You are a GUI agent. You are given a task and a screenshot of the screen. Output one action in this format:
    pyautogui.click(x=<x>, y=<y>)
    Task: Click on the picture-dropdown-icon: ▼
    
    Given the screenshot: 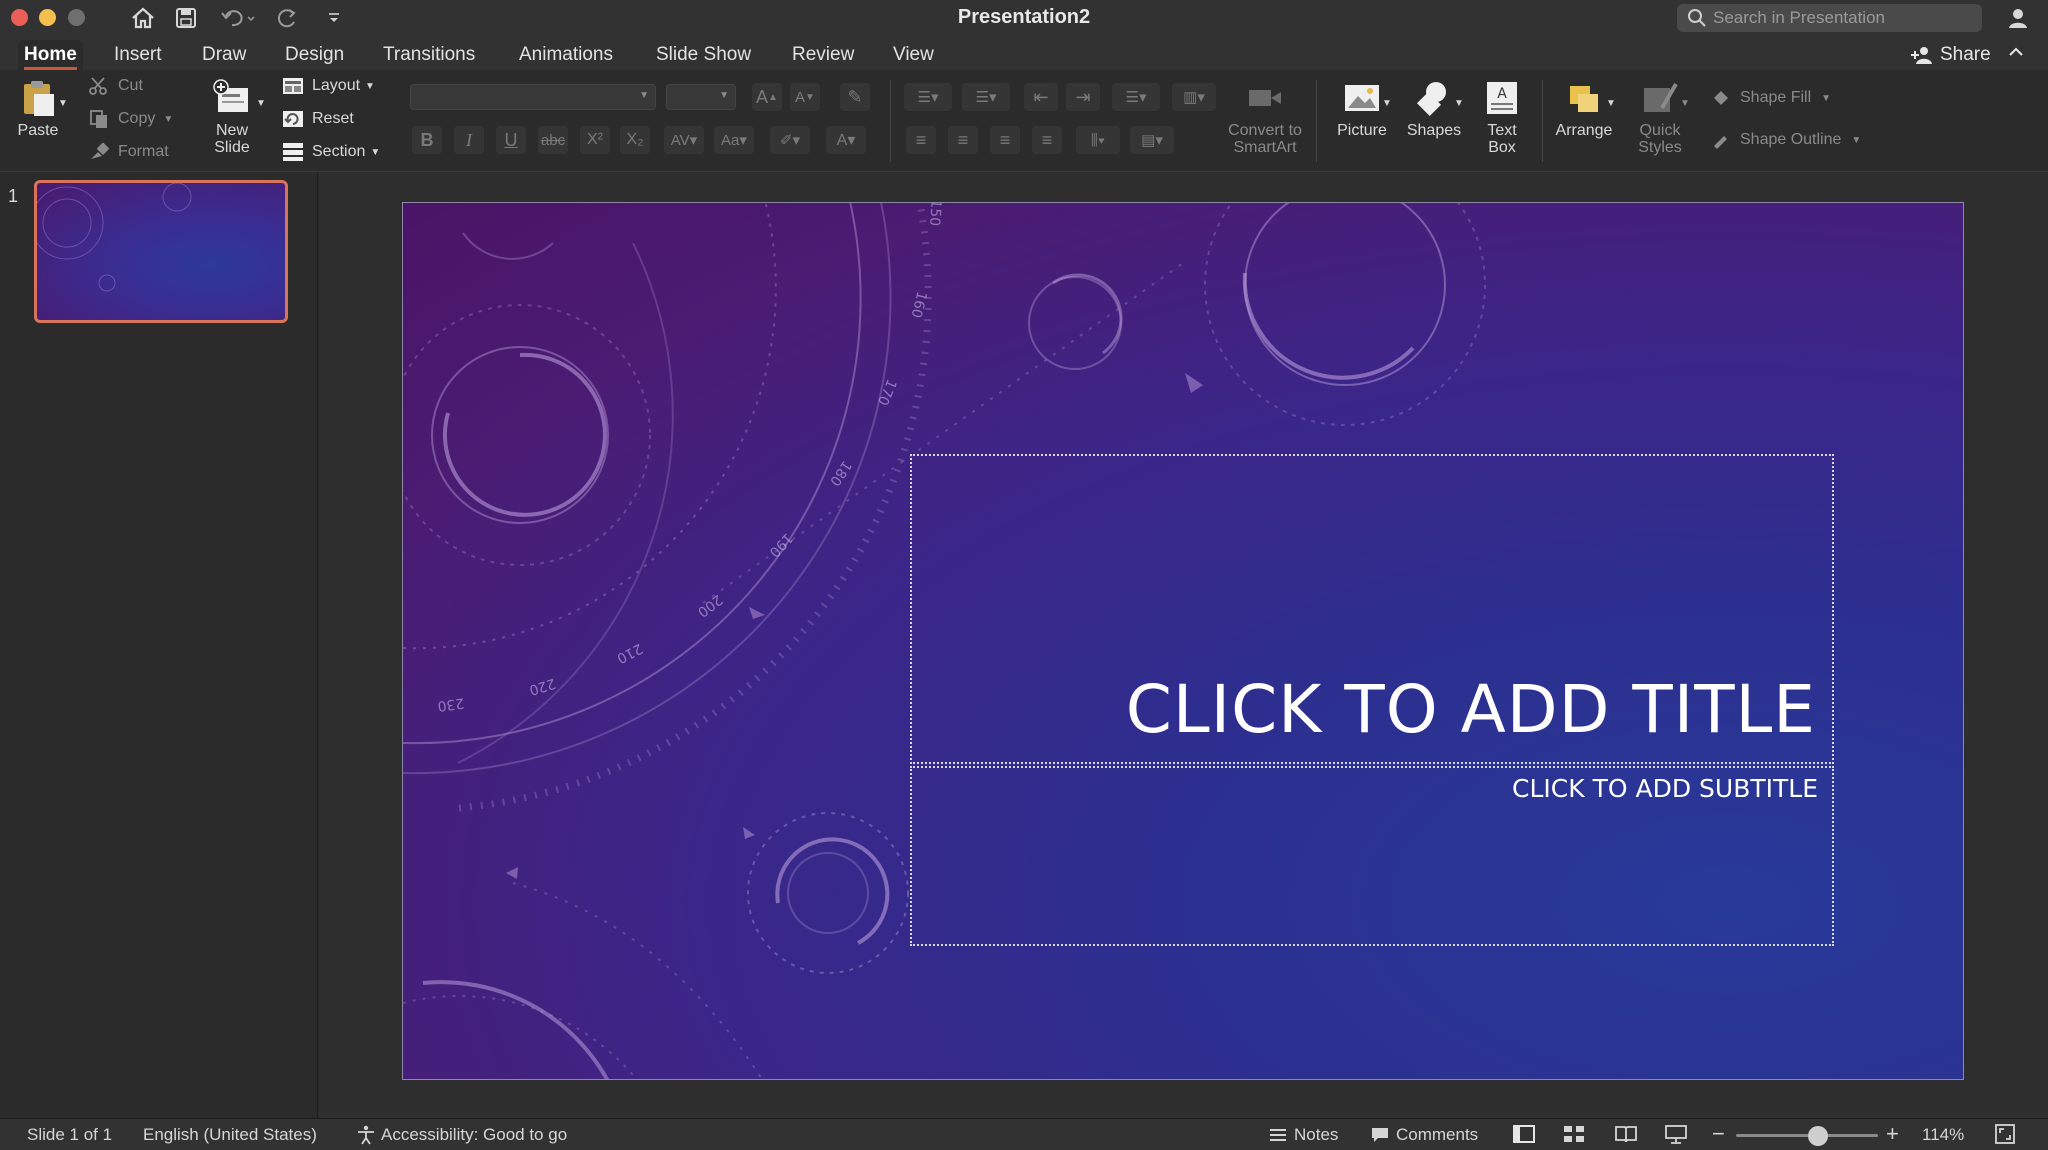 What is the action you would take?
    pyautogui.click(x=1387, y=103)
    